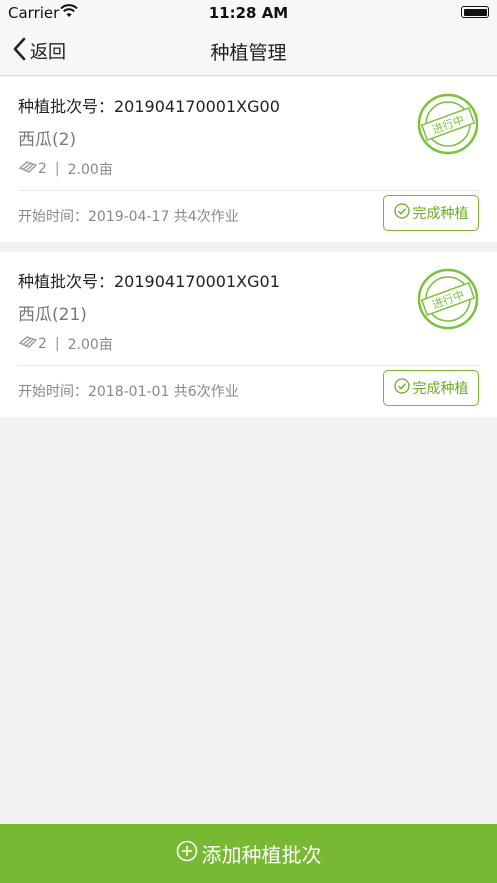 This screenshot has height=883, width=497. Describe the element at coordinates (149, 106) in the screenshot. I see `batch-number: 种植批次号：201904170001XG00` at that location.